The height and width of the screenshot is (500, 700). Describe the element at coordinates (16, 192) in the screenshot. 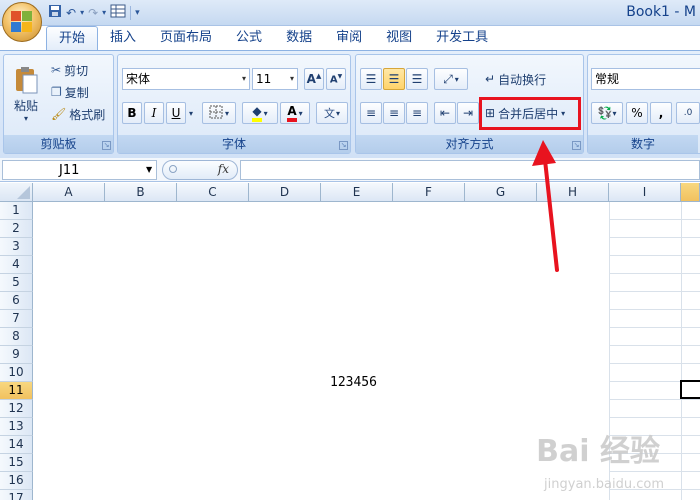

I see `select-all-corner` at that location.